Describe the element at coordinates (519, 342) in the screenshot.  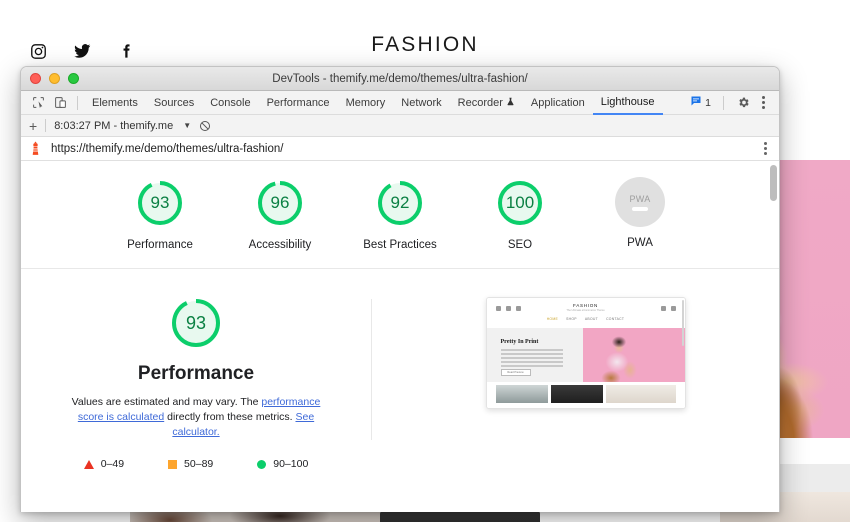
I see `thumbnail-hero-title: Pretty In Print` at that location.